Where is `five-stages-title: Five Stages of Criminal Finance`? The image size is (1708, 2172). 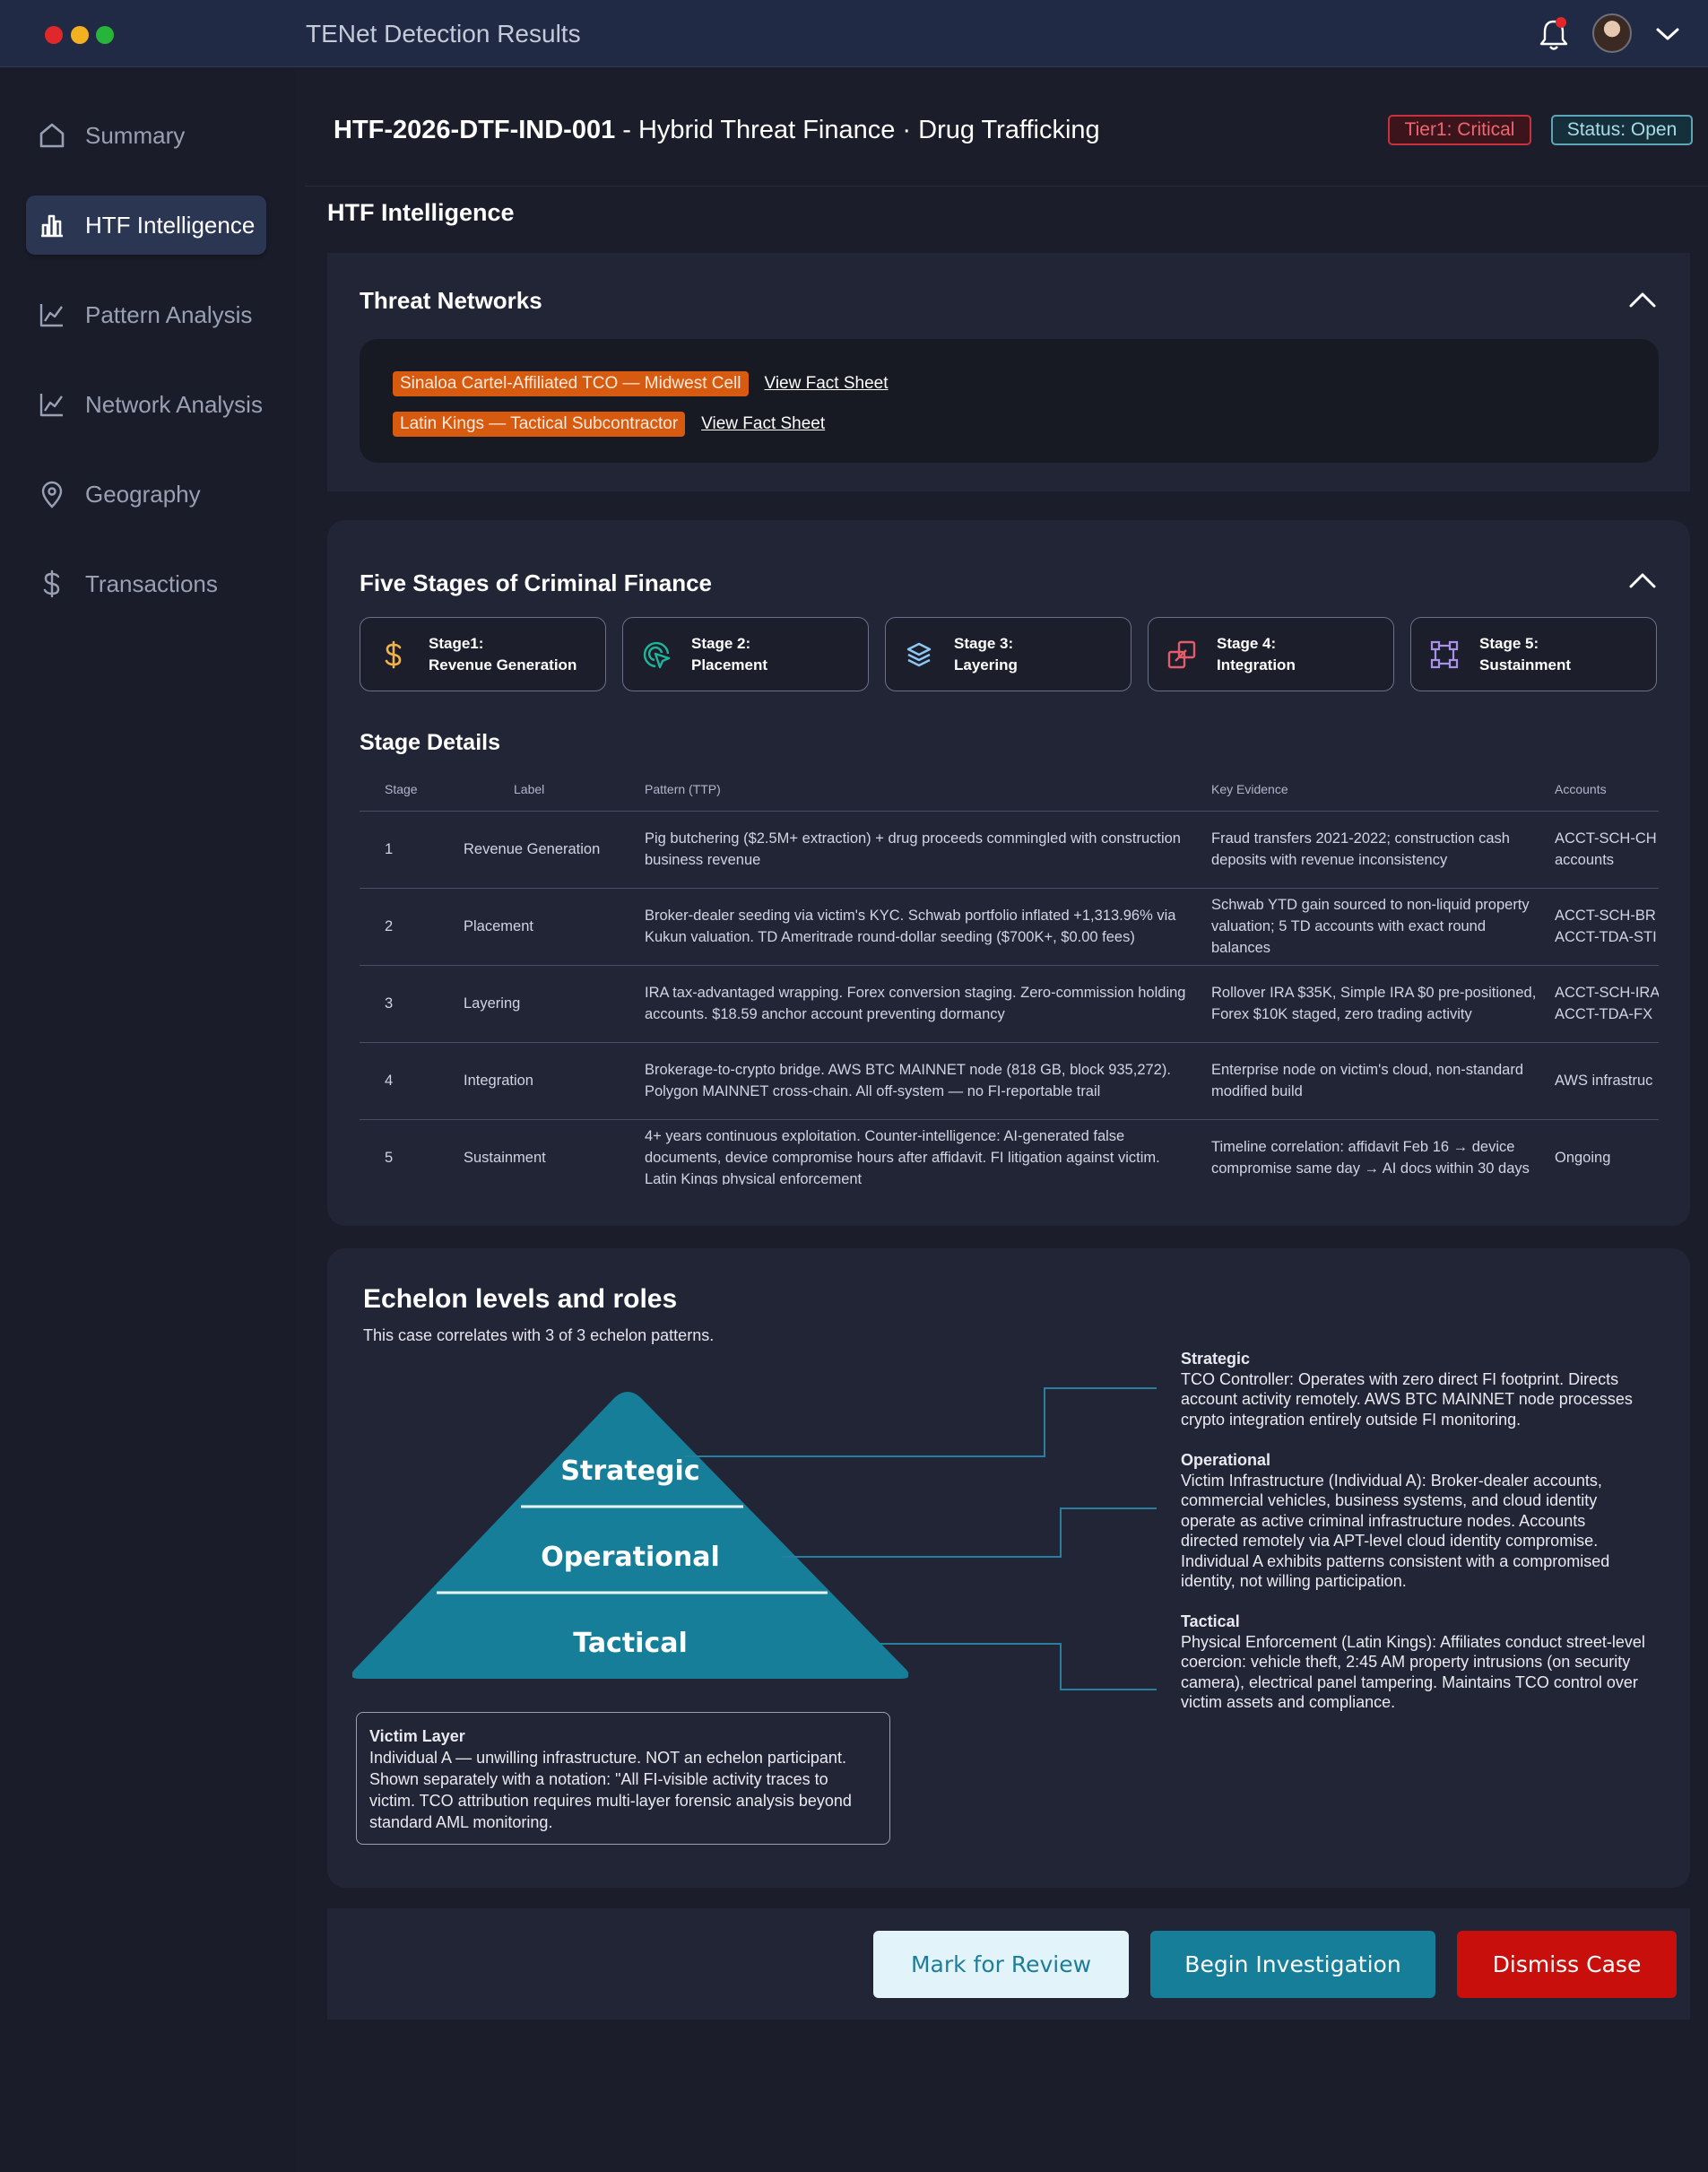 five-stages-title: Five Stages of Criminal Finance is located at coordinates (536, 582).